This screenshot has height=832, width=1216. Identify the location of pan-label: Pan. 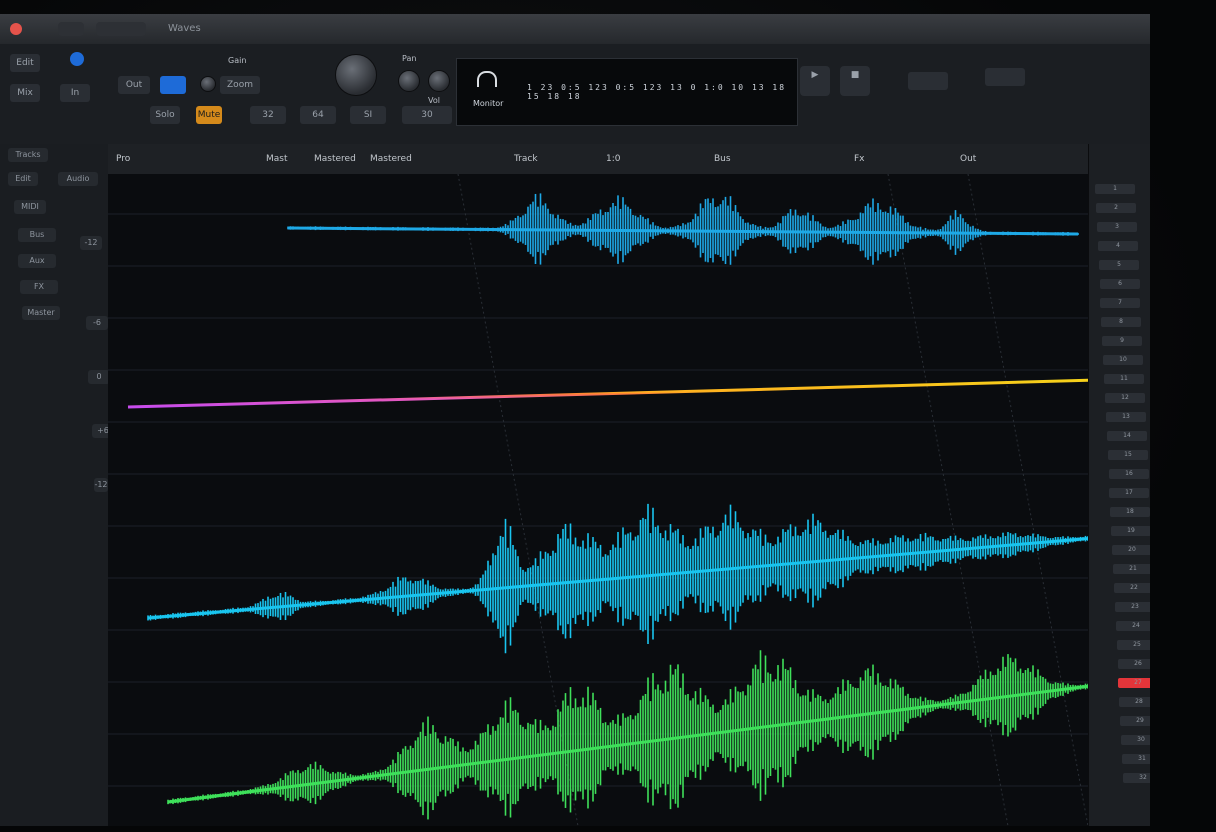
(409, 58).